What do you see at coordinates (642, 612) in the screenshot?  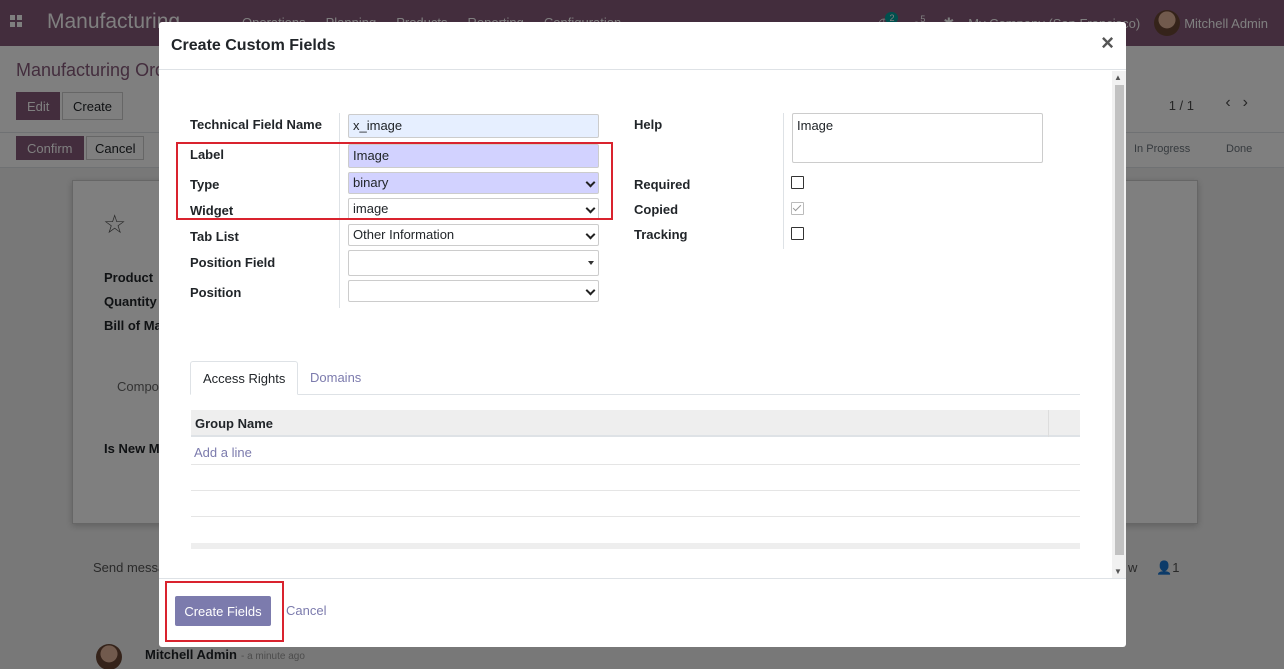 I see `dialog-footer: Create Fields Cancel` at bounding box center [642, 612].